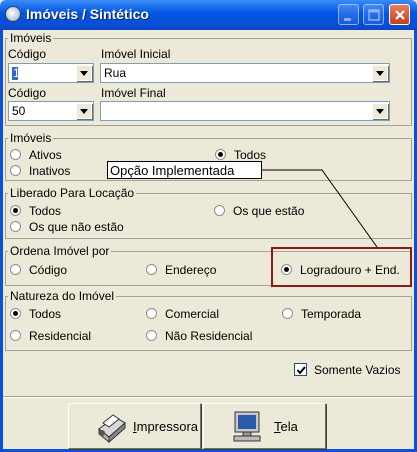 Image resolution: width=417 pixels, height=452 pixels. I want to click on radio-os-que-nao-estao-dot, so click(15, 226).